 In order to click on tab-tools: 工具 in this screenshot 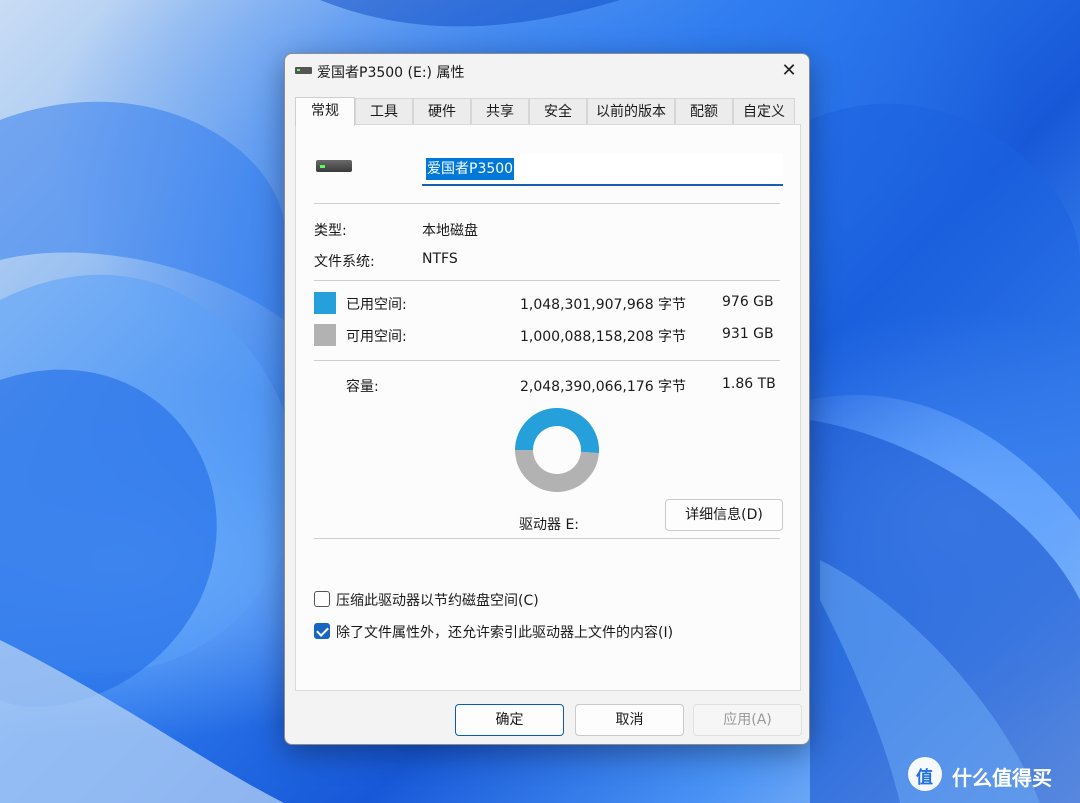, I will do `click(384, 111)`.